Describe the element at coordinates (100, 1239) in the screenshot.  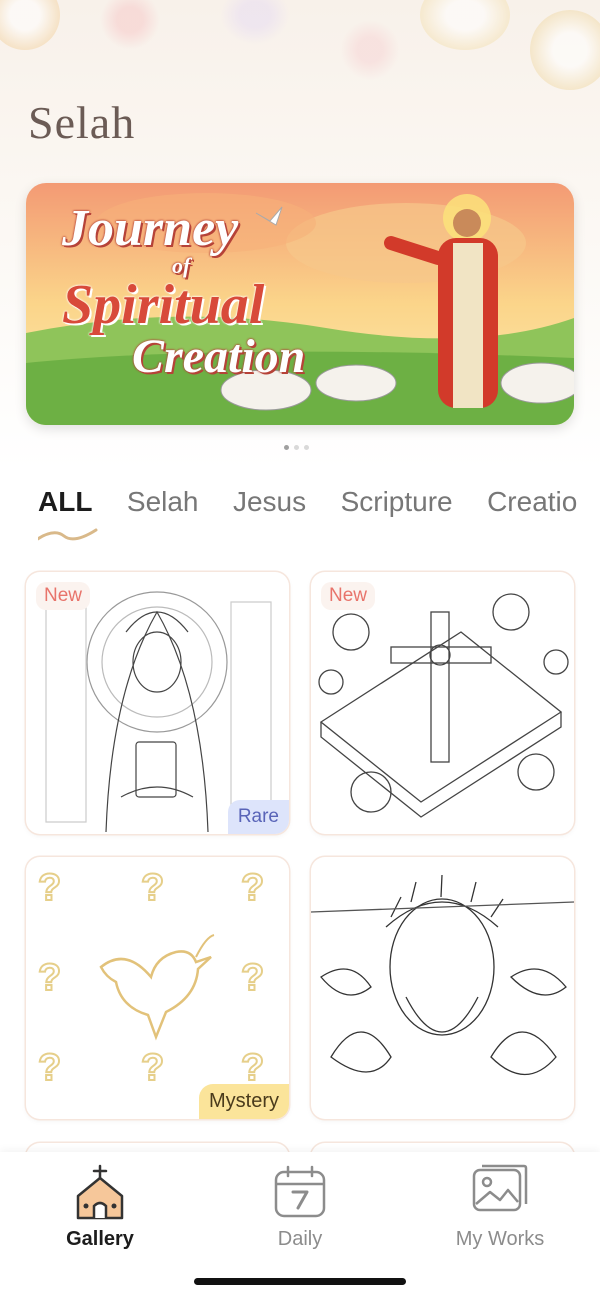
I see `nav-gallery-label: Gallery` at that location.